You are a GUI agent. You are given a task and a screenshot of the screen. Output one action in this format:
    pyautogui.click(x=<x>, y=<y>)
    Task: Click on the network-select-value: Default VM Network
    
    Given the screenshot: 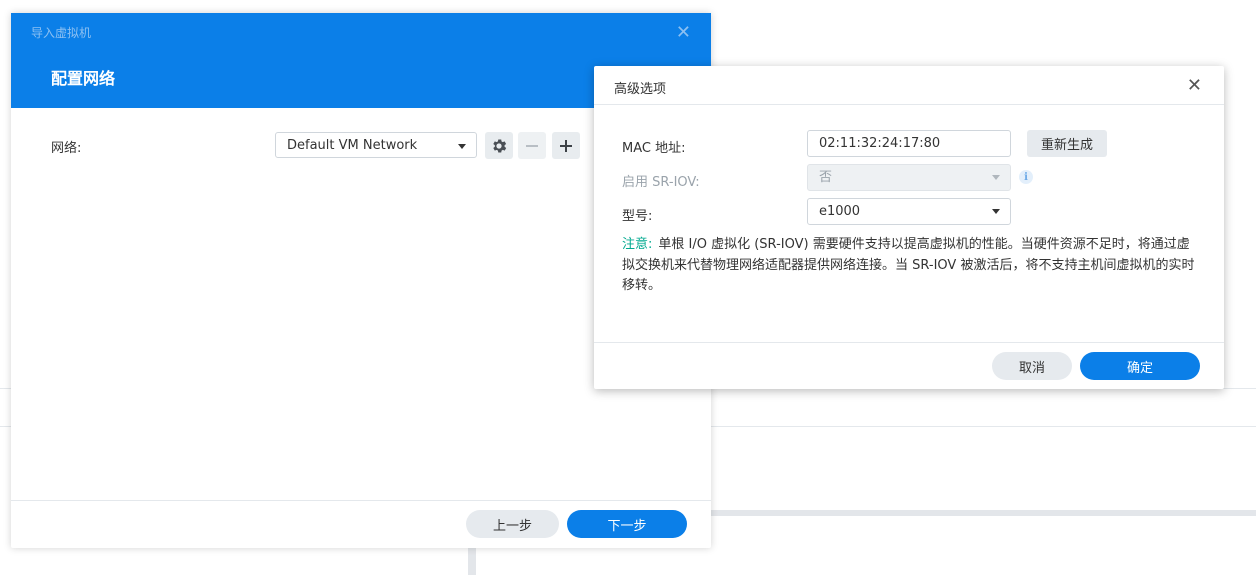 What is the action you would take?
    pyautogui.click(x=352, y=145)
    